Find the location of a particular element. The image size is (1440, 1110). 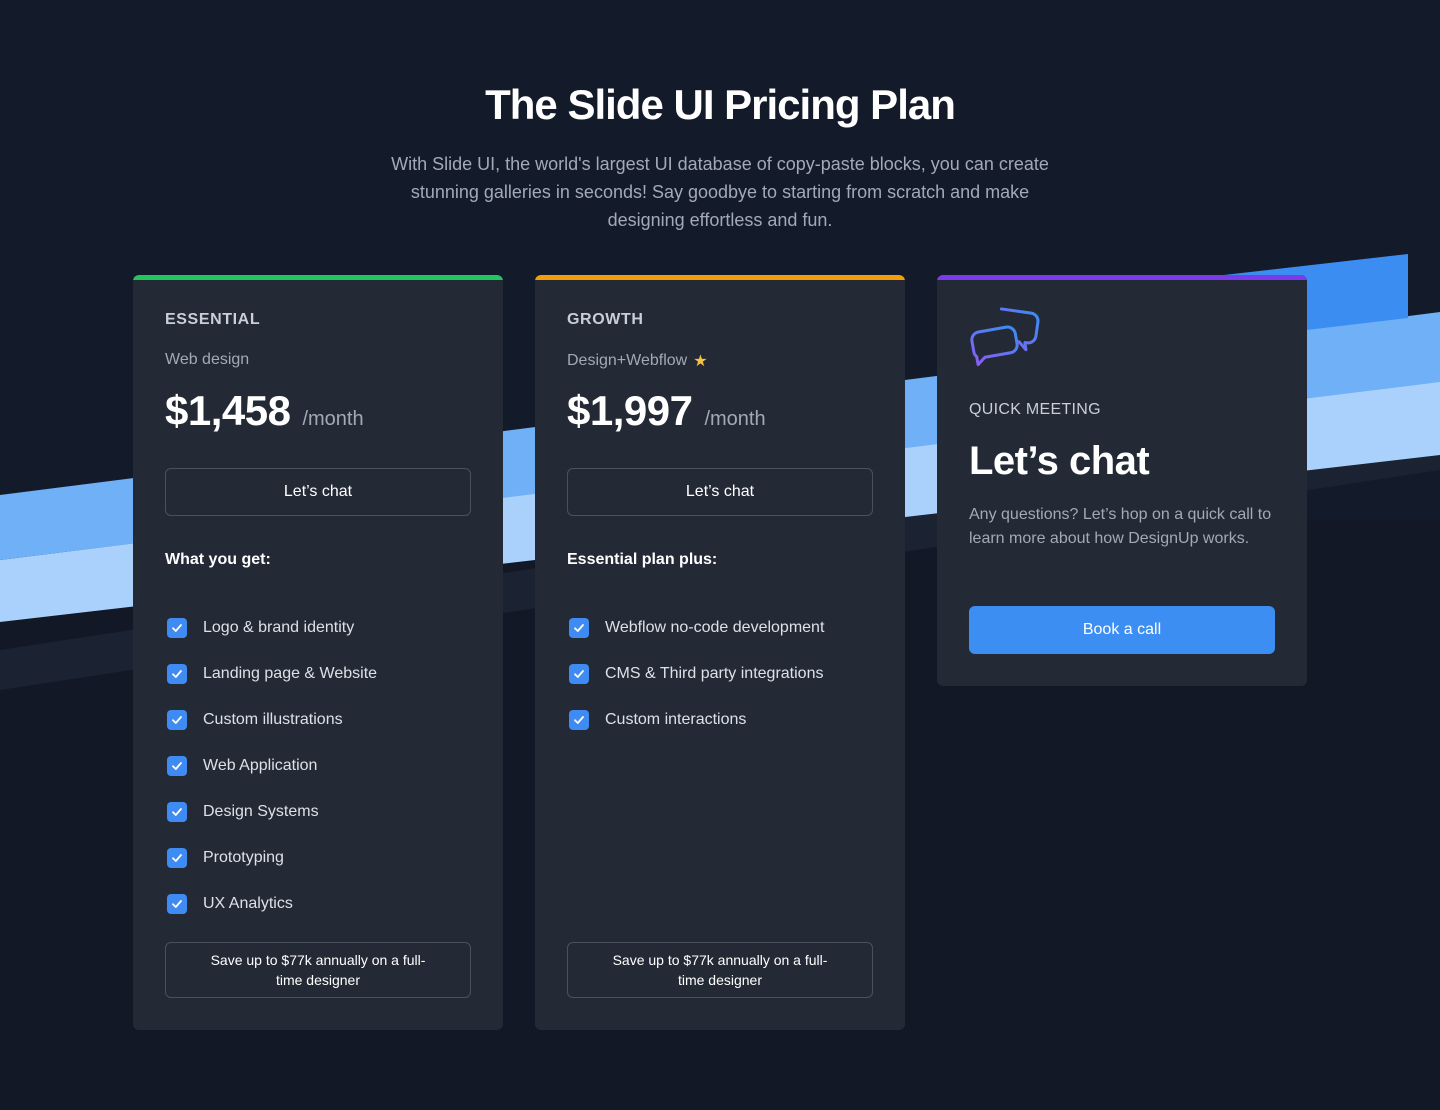

book-a-call-button: Book a call is located at coordinates (1122, 630).